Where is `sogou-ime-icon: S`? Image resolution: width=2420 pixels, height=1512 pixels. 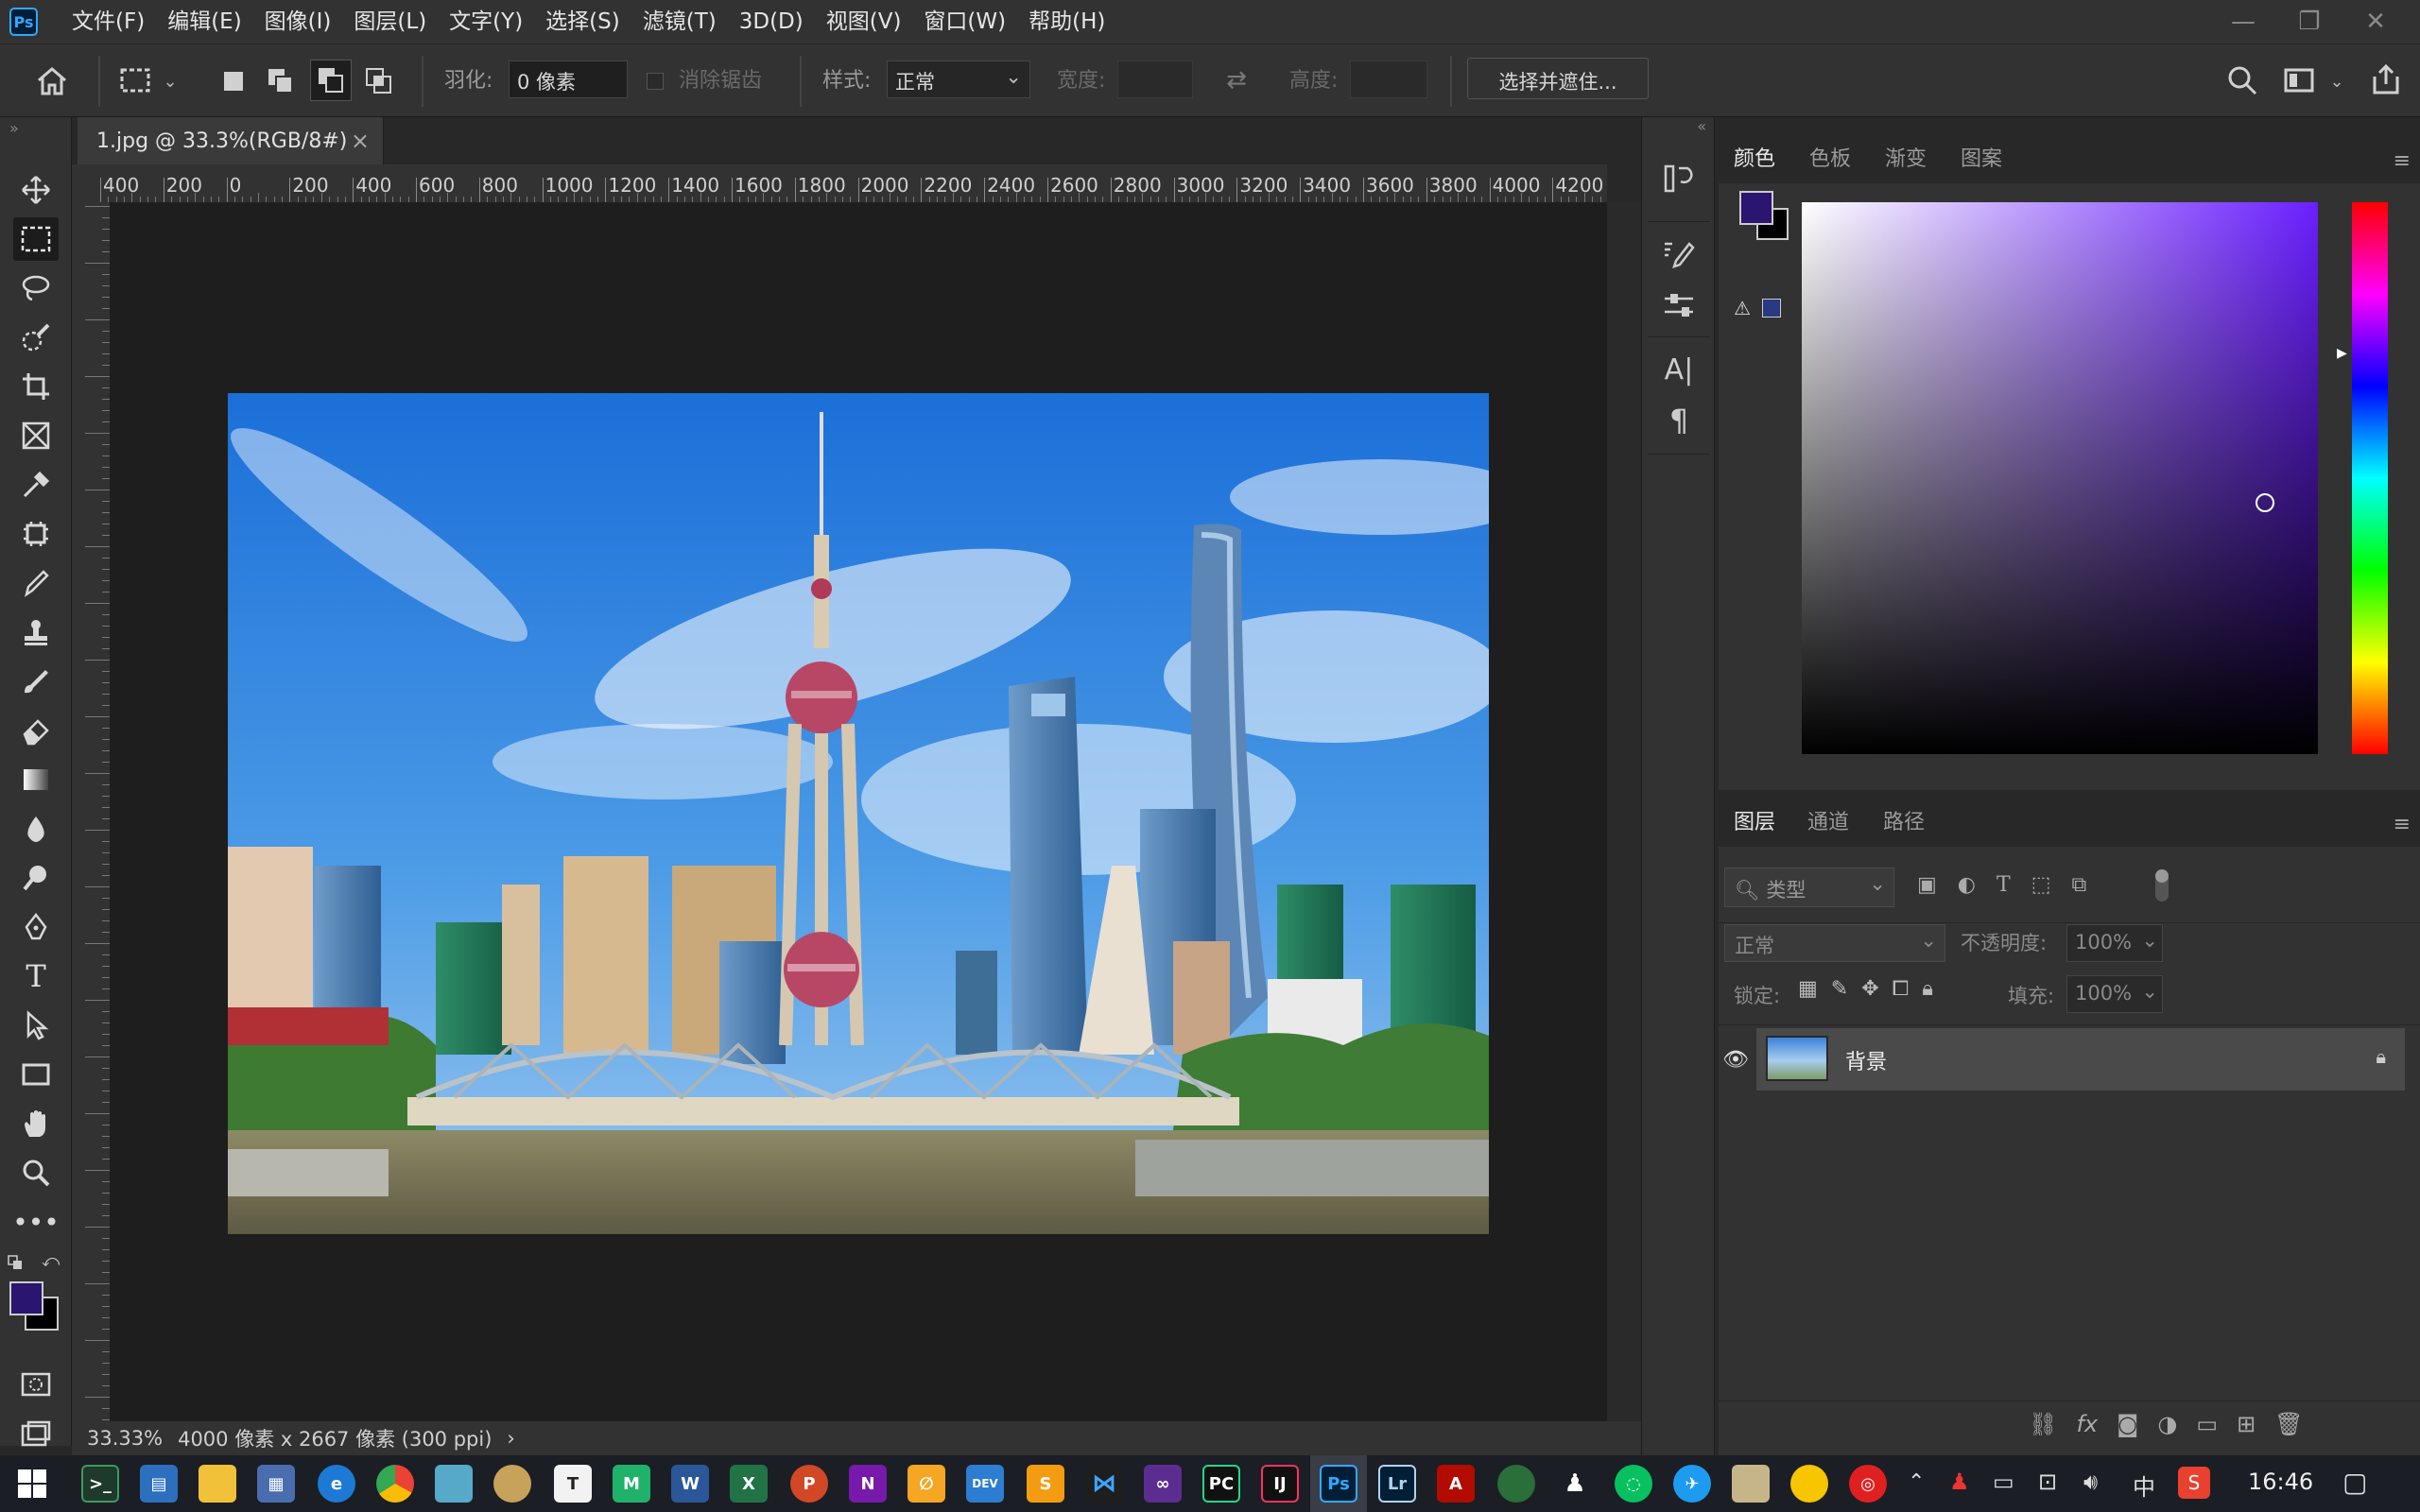
sogou-ime-icon: S is located at coordinates (2194, 1483).